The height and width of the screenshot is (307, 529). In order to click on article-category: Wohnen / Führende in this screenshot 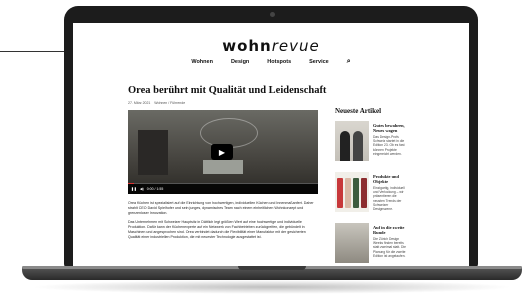, I will do `click(169, 103)`.